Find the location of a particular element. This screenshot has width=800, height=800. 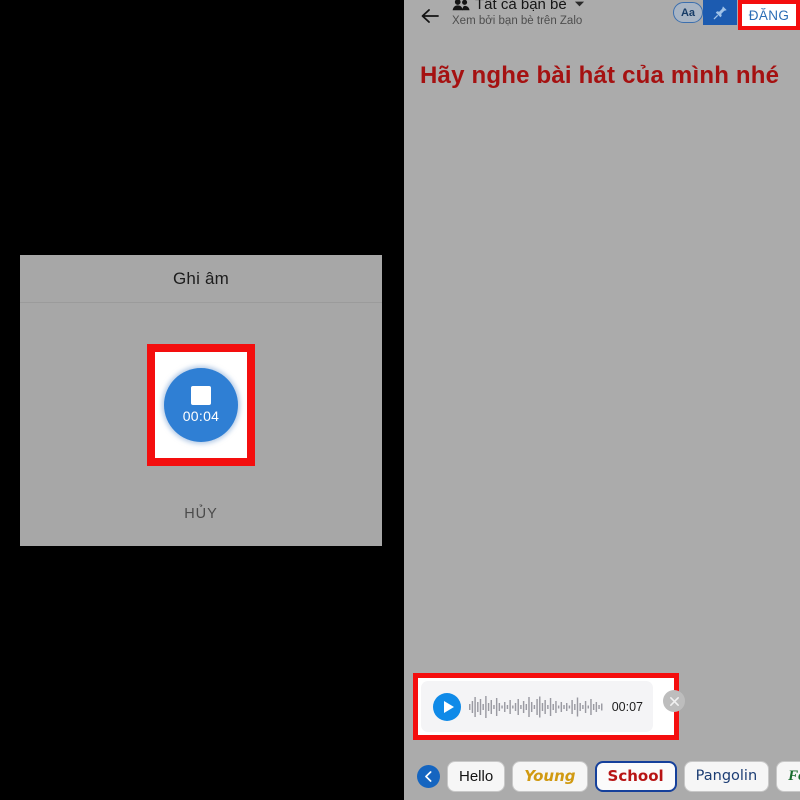

audio-player: 00:07 is located at coordinates (553, 706).